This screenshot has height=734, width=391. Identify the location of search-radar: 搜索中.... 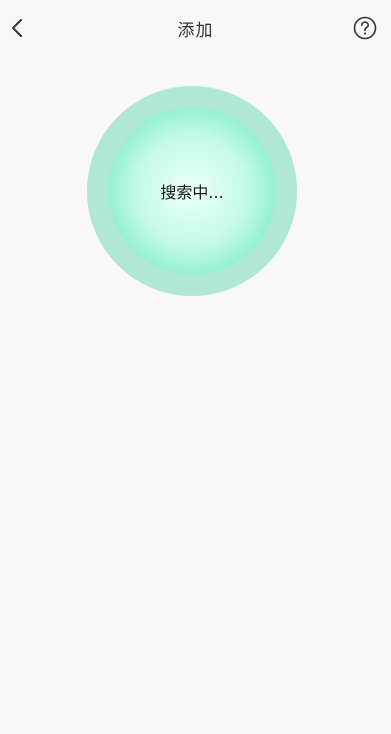
(192, 191).